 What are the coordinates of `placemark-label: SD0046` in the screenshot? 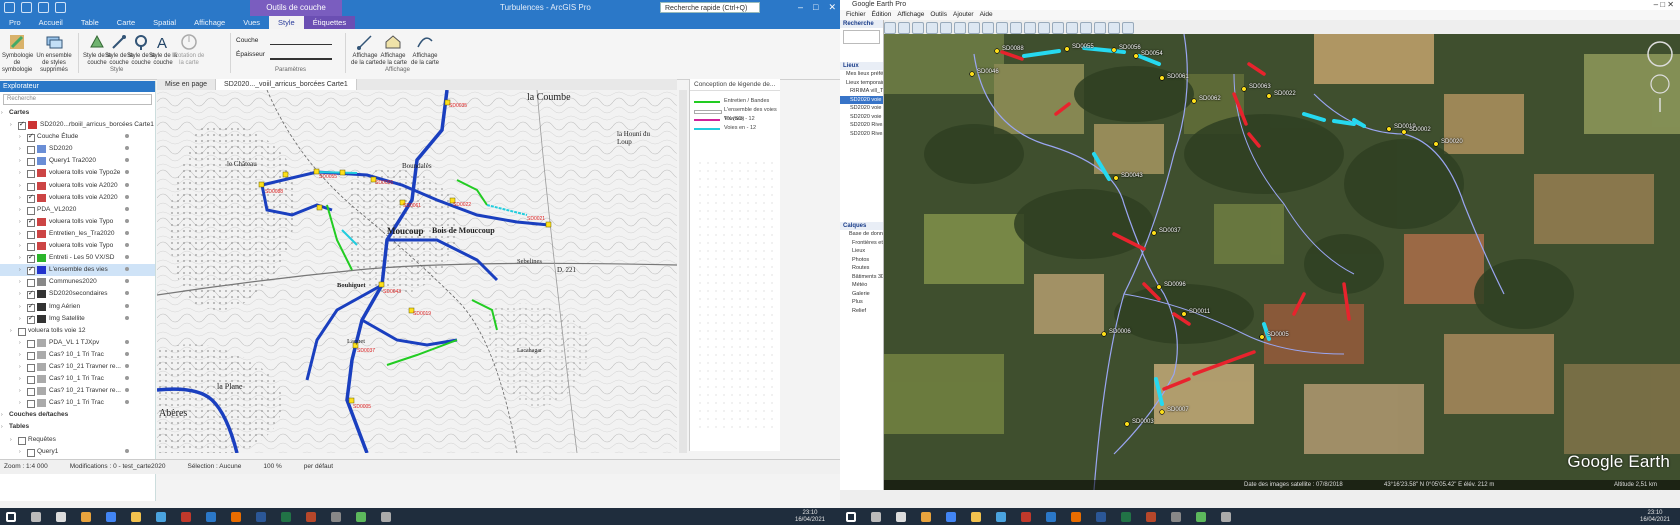 It's located at (988, 72).